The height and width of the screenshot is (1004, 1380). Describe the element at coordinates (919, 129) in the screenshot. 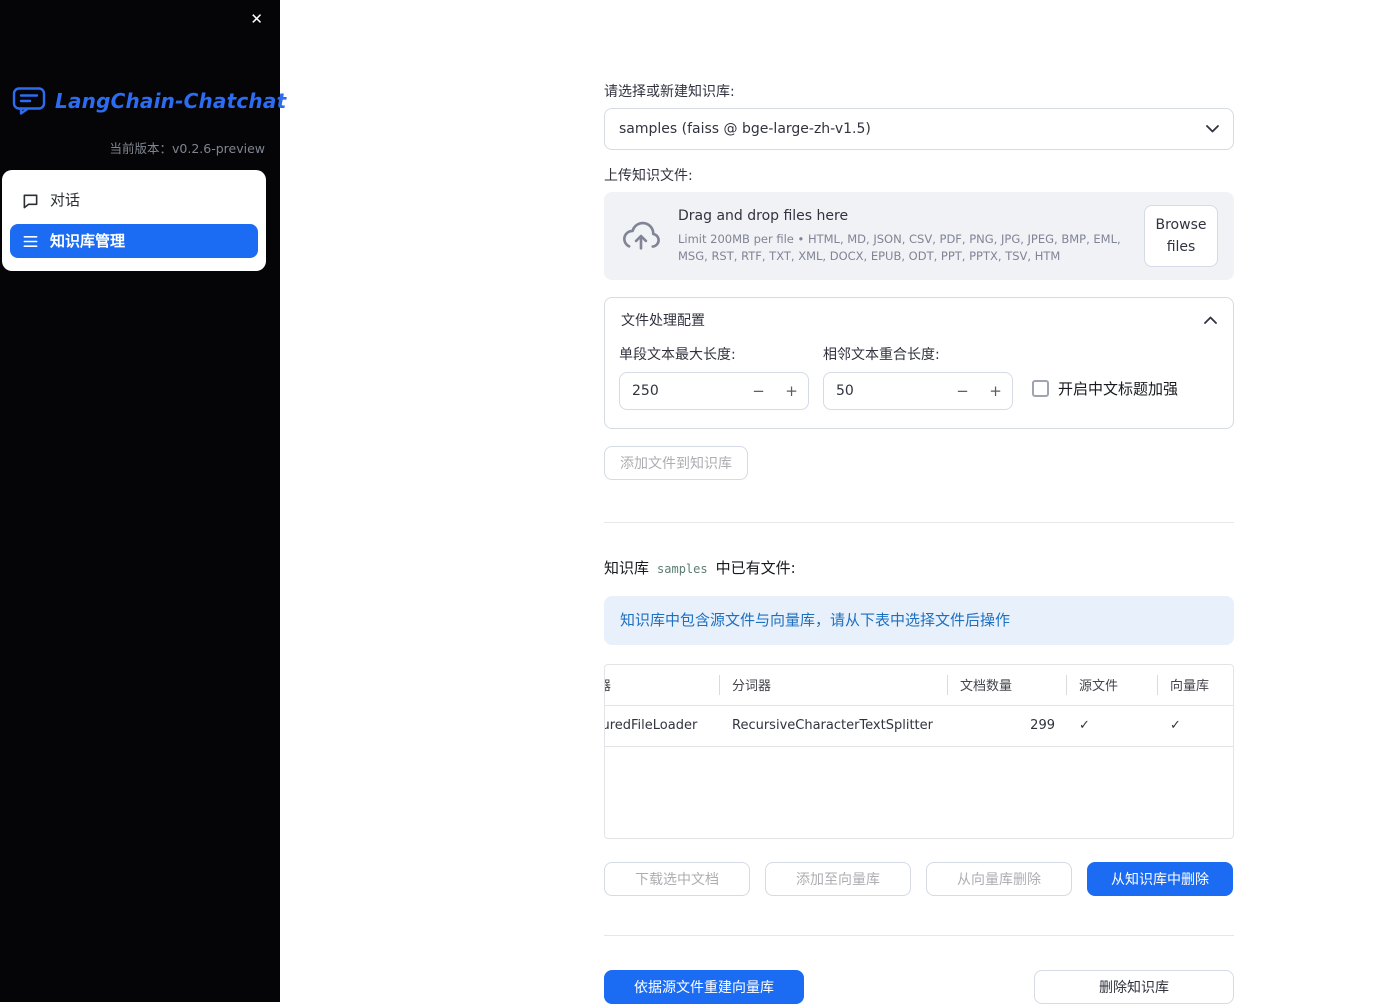

I see `kb-select: samples (faiss @ bge-large-zh-v1.5)` at that location.